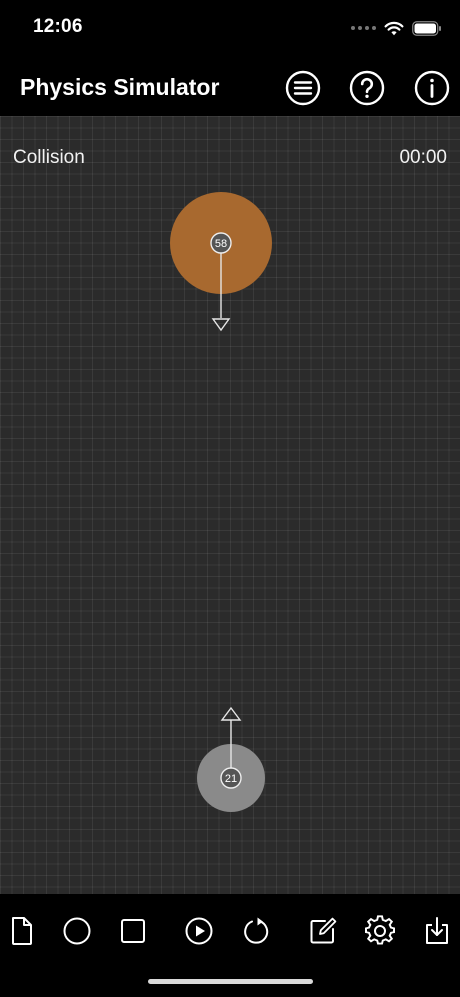 The height and width of the screenshot is (997, 460). I want to click on export-button, so click(437, 931).